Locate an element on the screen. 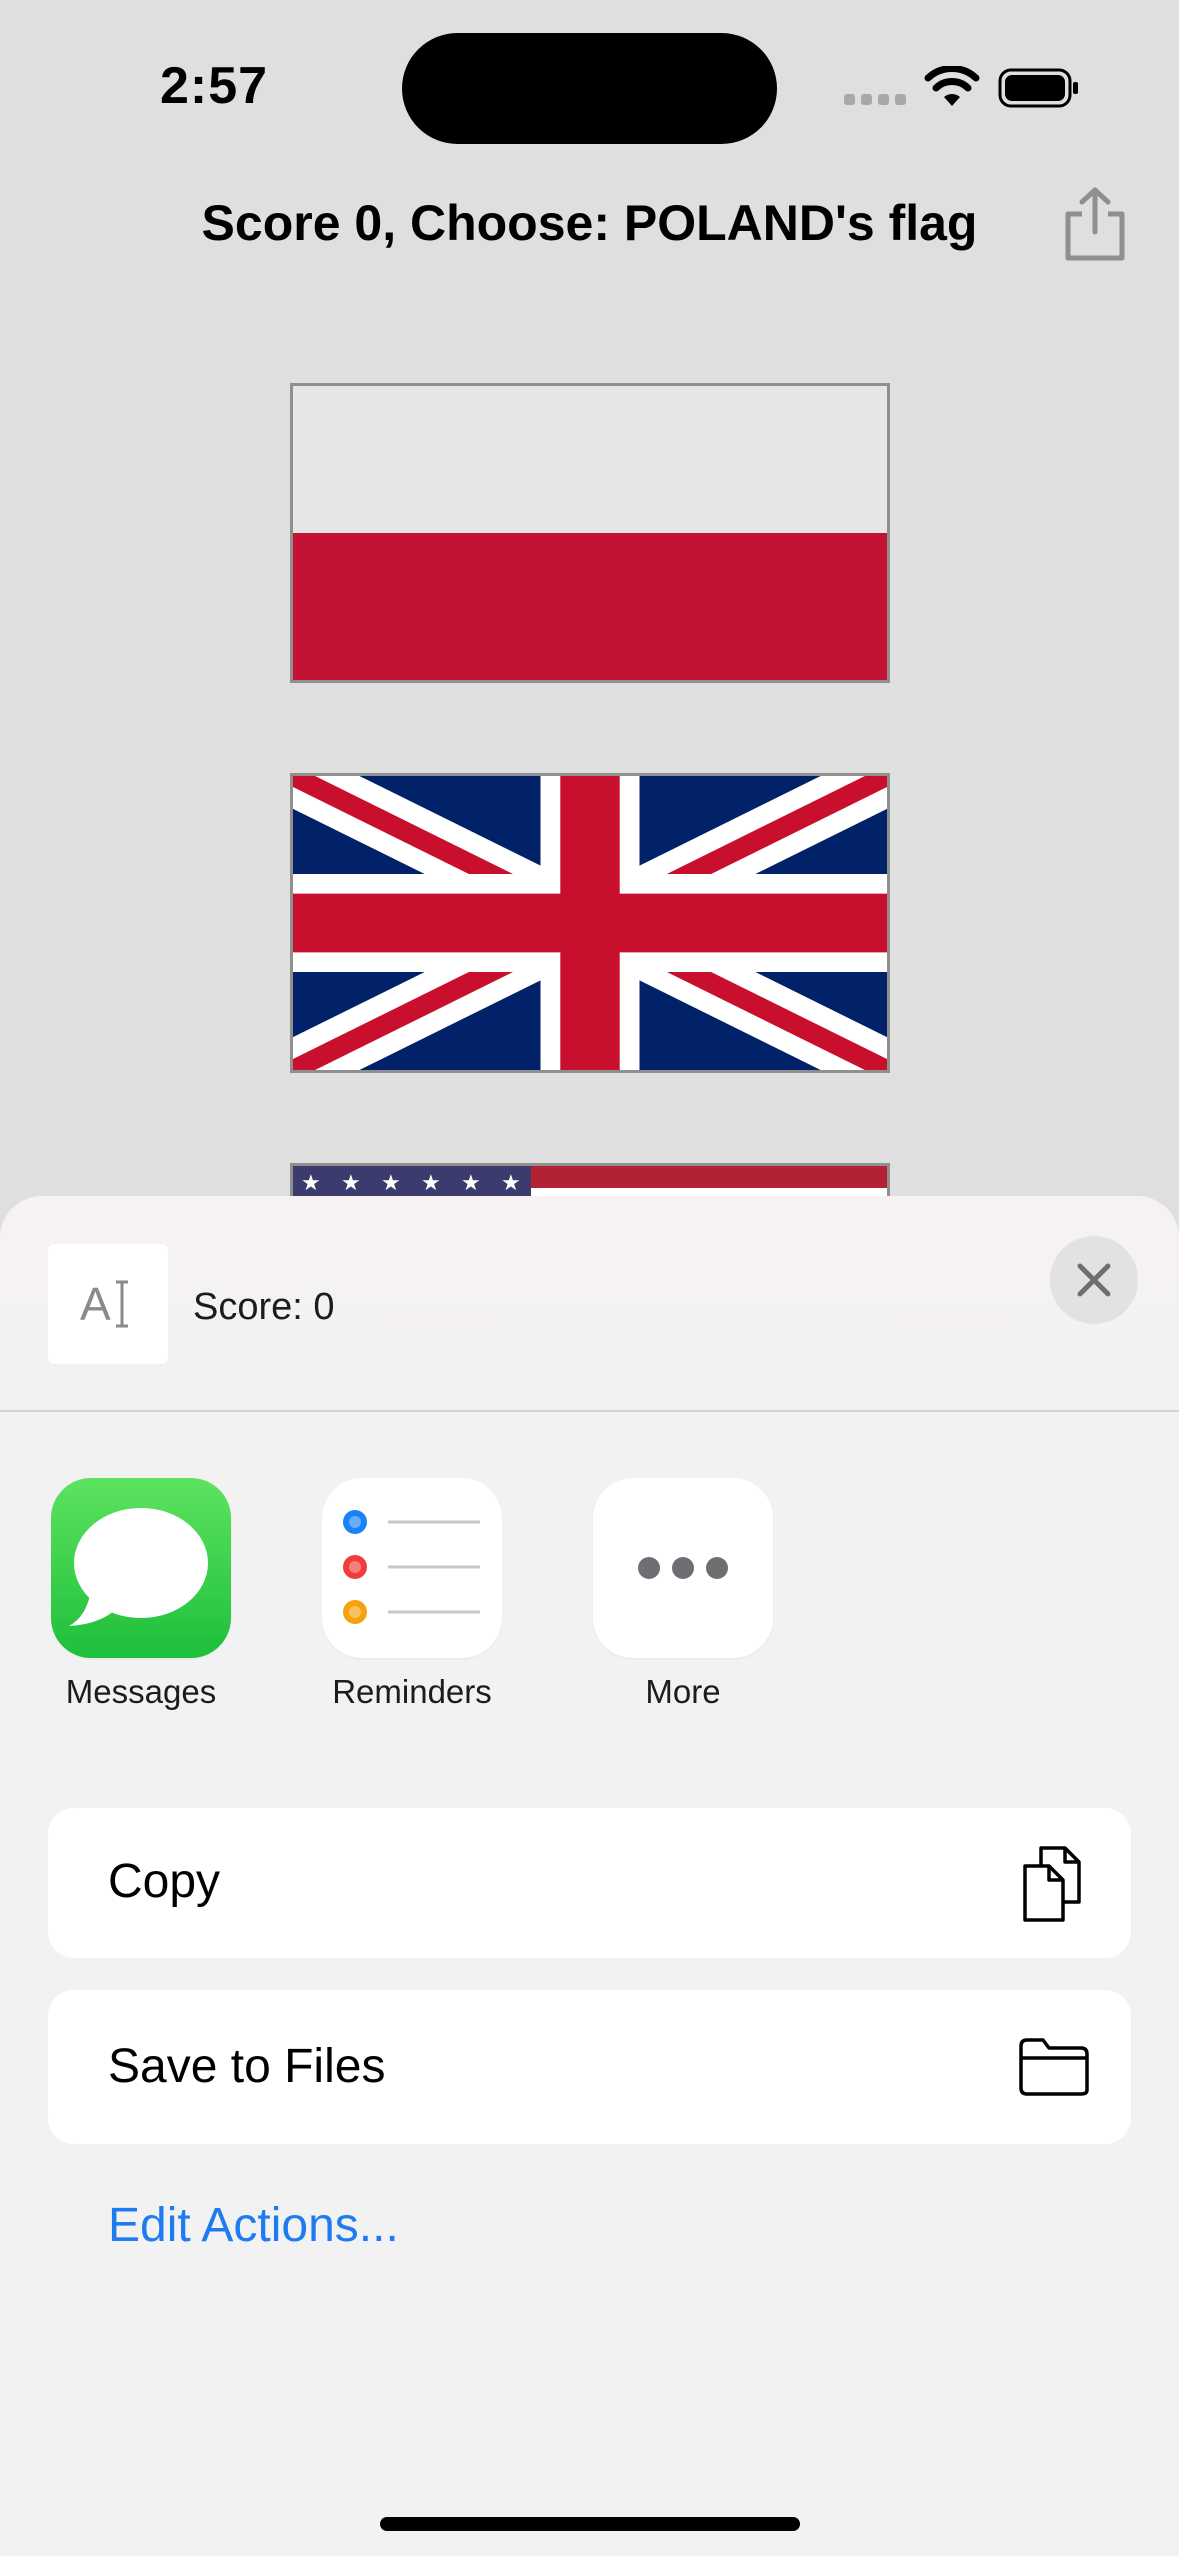 The height and width of the screenshot is (2556, 1179). svg-text: A is located at coordinates (95, 1304).